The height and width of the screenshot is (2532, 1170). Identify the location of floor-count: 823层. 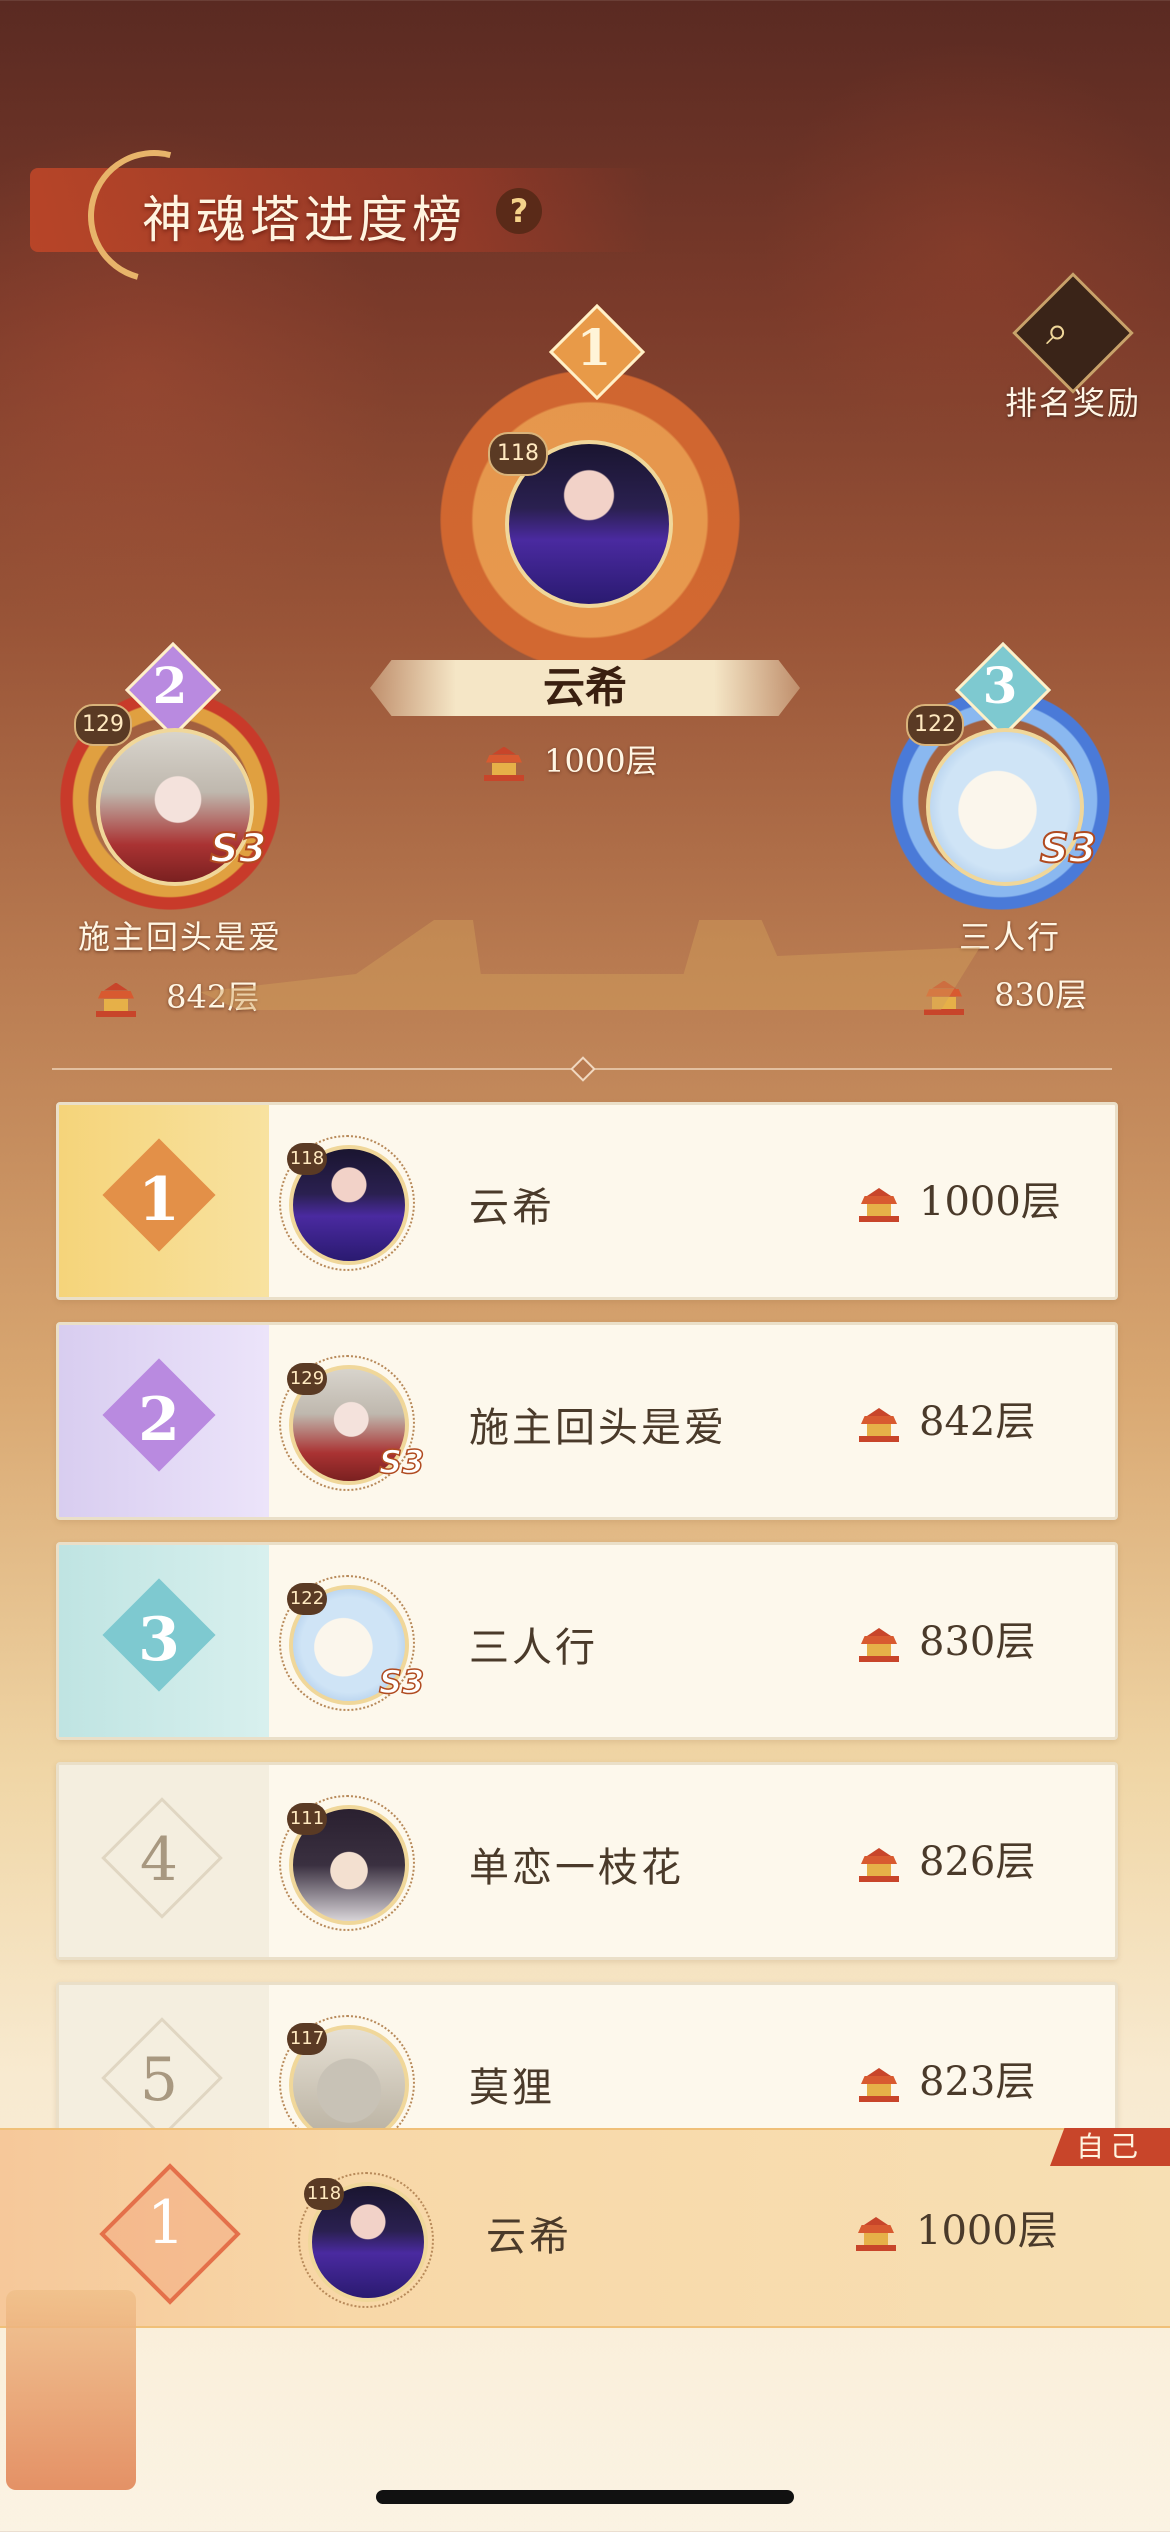
(947, 2078).